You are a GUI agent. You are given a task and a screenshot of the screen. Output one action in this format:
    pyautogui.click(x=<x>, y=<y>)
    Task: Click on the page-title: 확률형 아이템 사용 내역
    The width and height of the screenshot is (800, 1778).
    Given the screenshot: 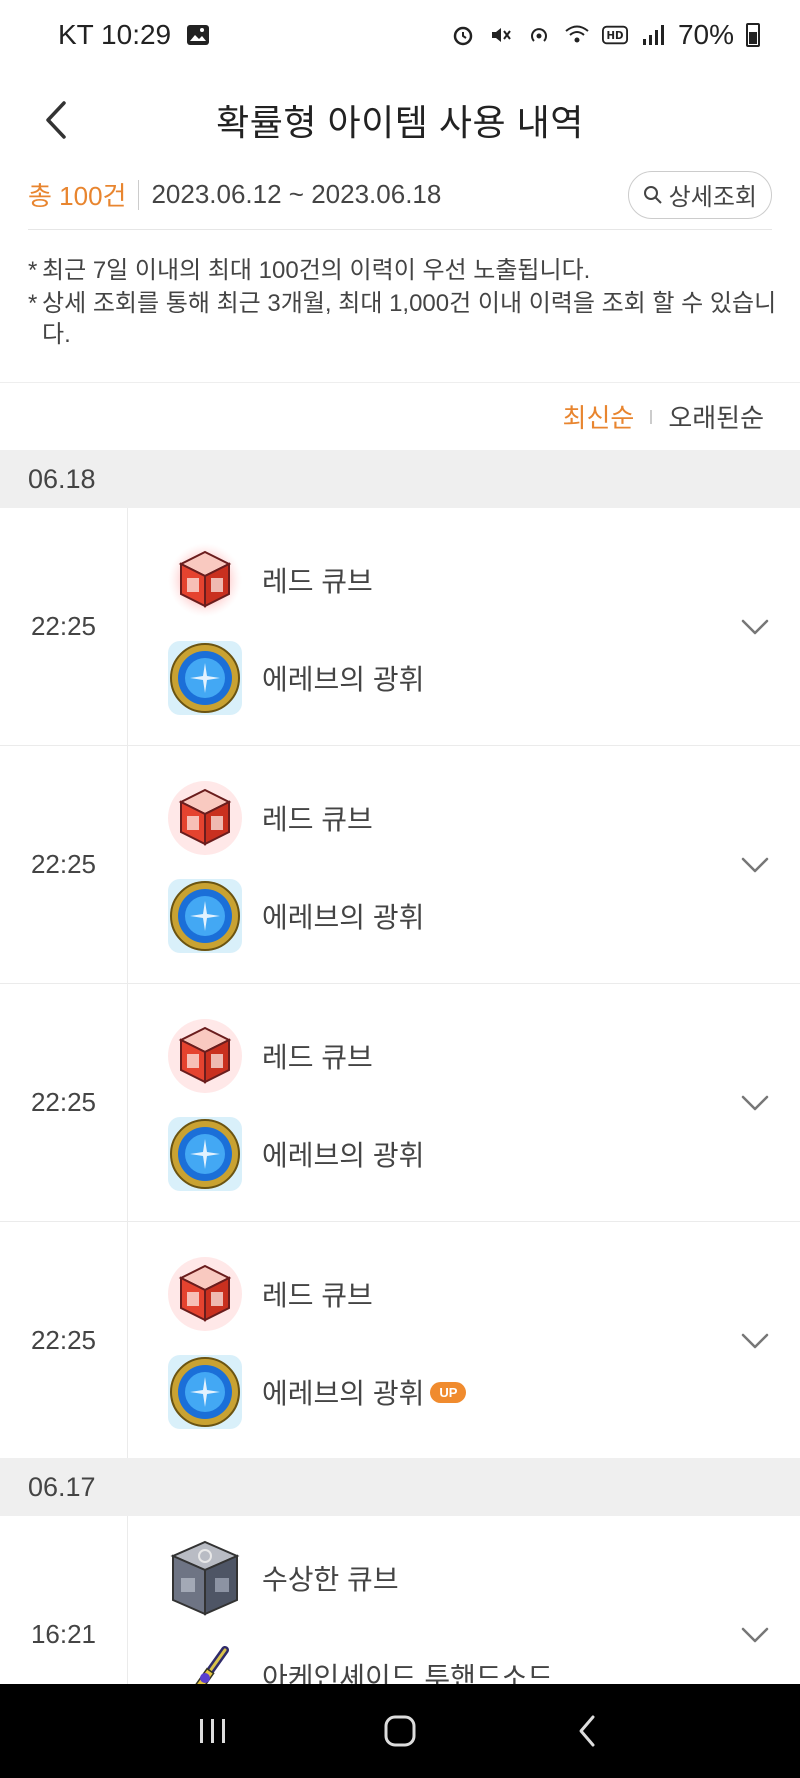 What is the action you would take?
    pyautogui.click(x=400, y=122)
    